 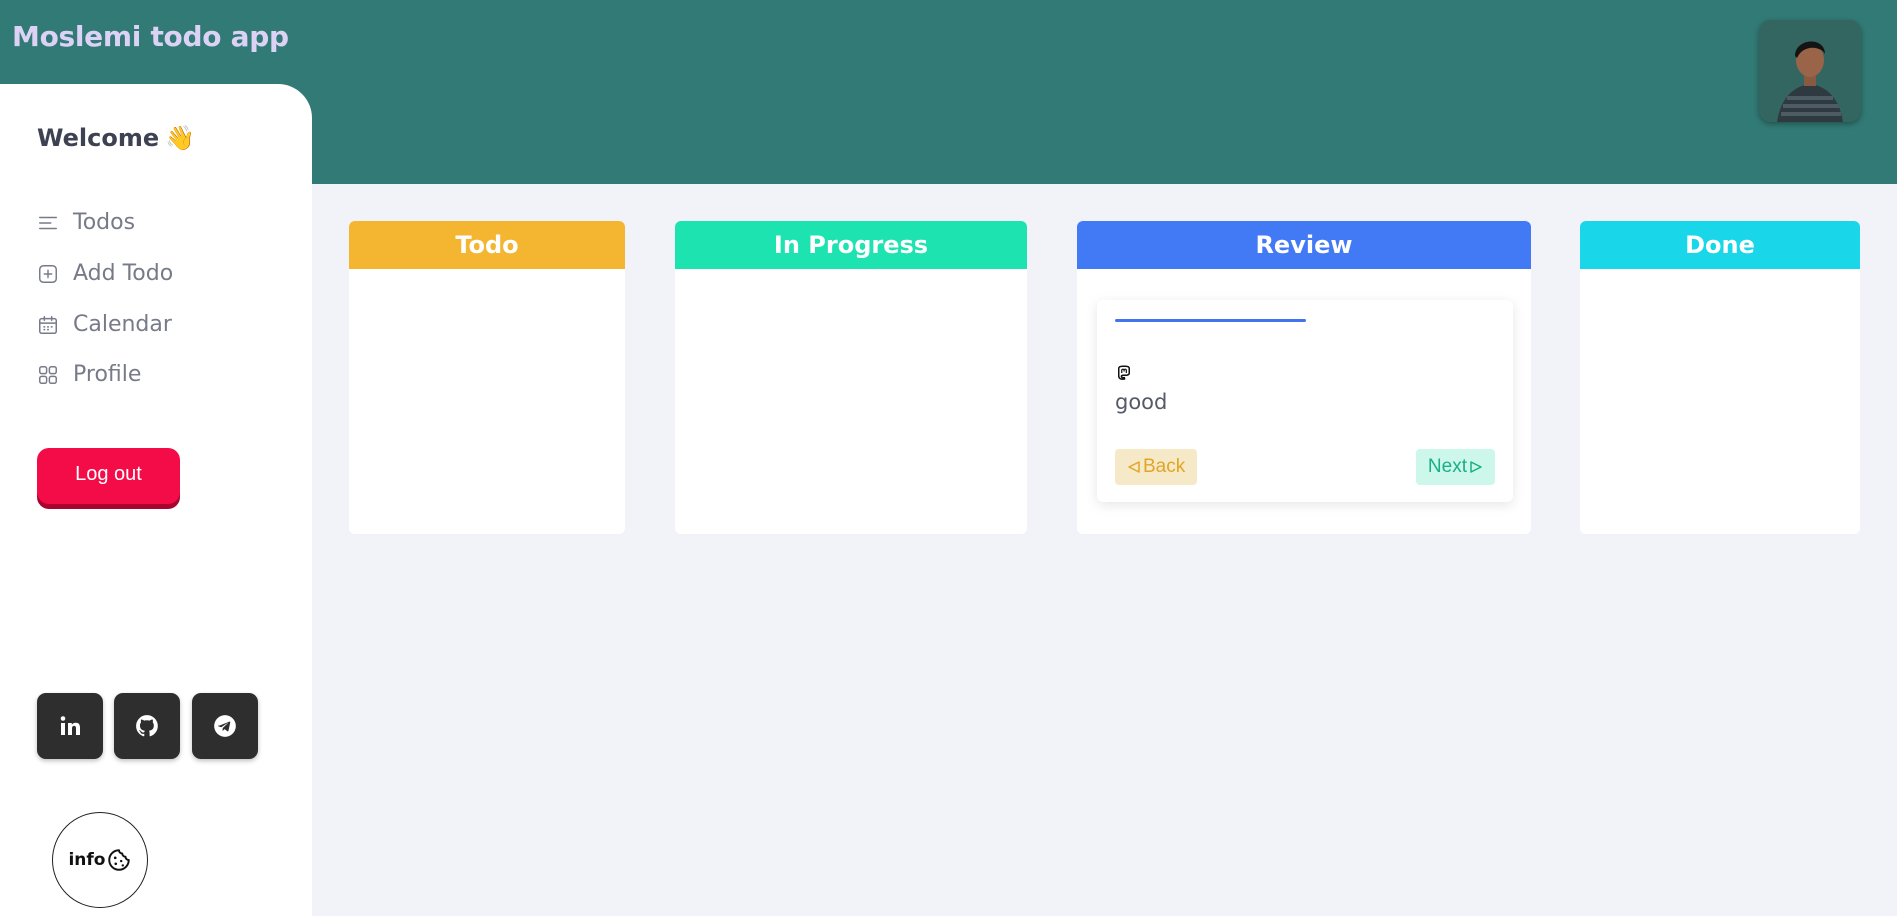 What do you see at coordinates (1447, 466) in the screenshot?
I see `next-label: Next` at bounding box center [1447, 466].